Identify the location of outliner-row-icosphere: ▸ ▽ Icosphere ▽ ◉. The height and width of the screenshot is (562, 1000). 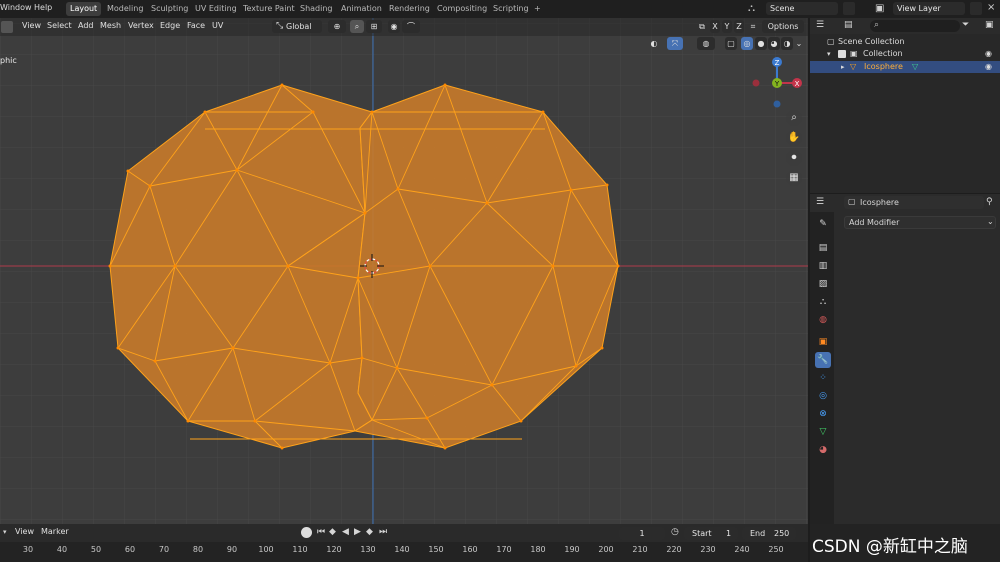
(905, 67).